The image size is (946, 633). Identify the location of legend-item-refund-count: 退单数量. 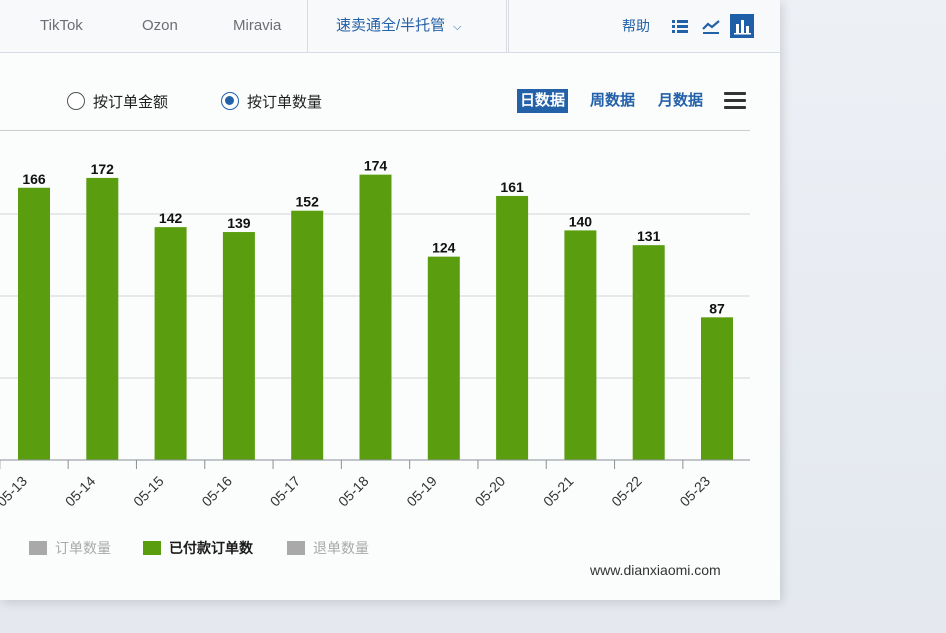
(328, 548).